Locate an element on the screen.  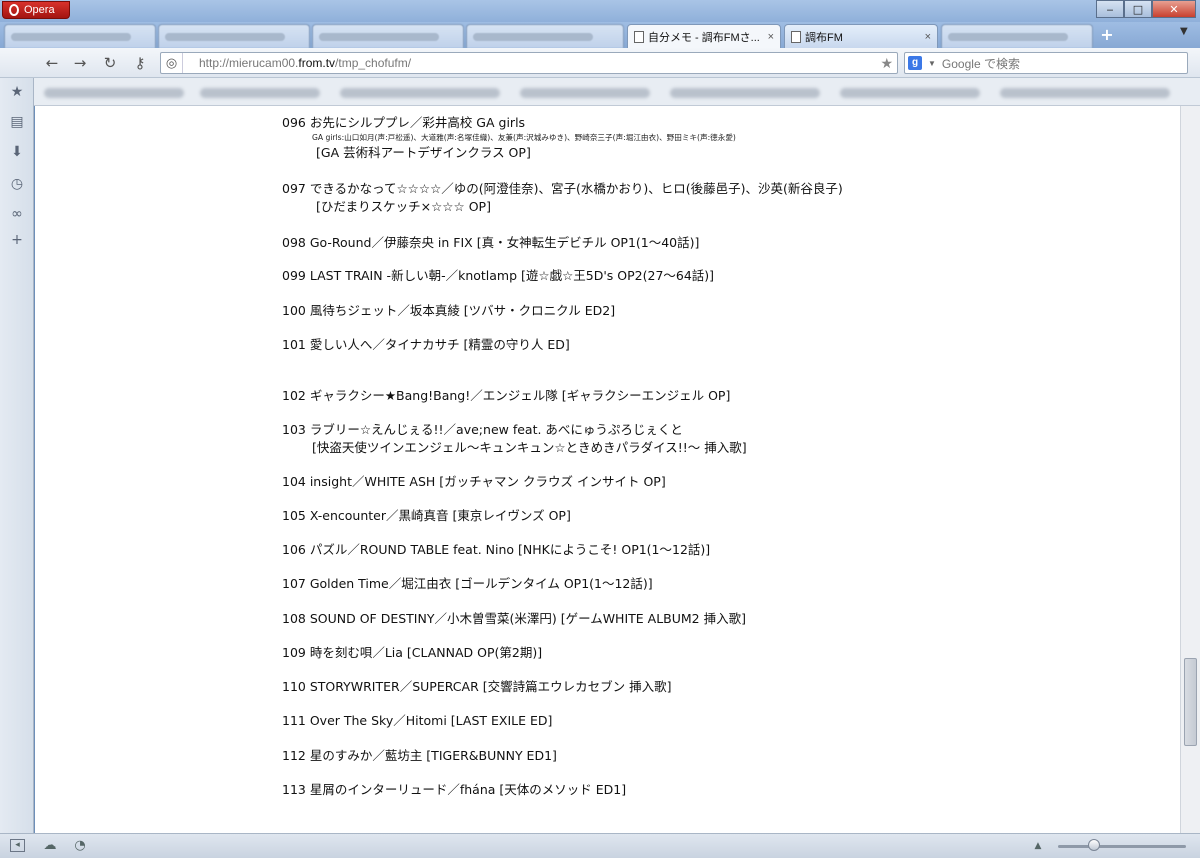
tab-chofufm: 調布FM × is located at coordinates (861, 36).